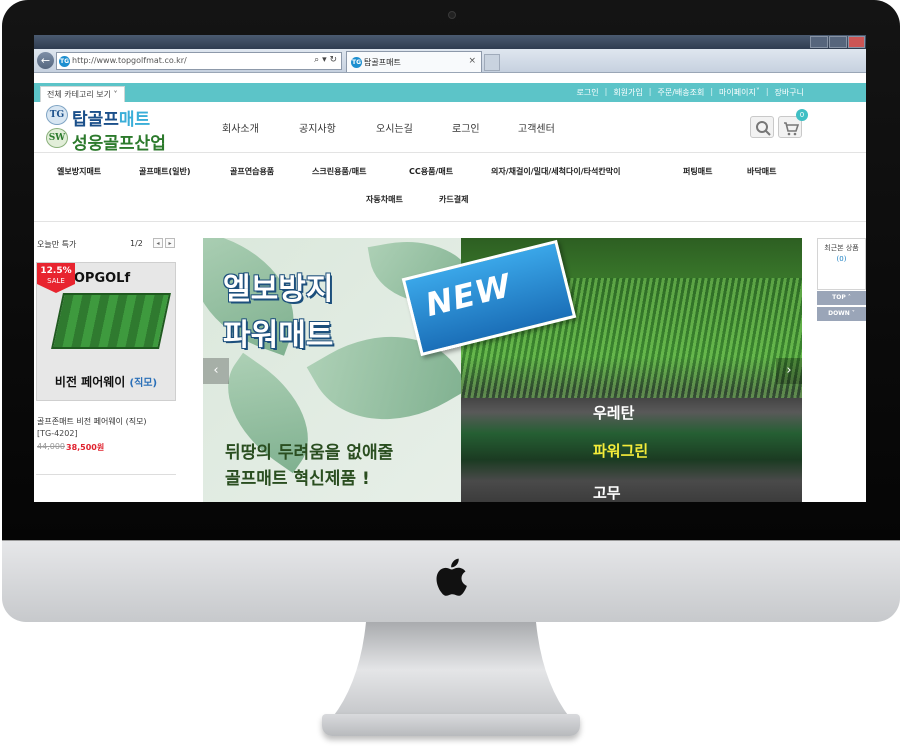 The height and width of the screenshot is (753, 900). I want to click on category-practice: 골프연습용품, so click(252, 171).